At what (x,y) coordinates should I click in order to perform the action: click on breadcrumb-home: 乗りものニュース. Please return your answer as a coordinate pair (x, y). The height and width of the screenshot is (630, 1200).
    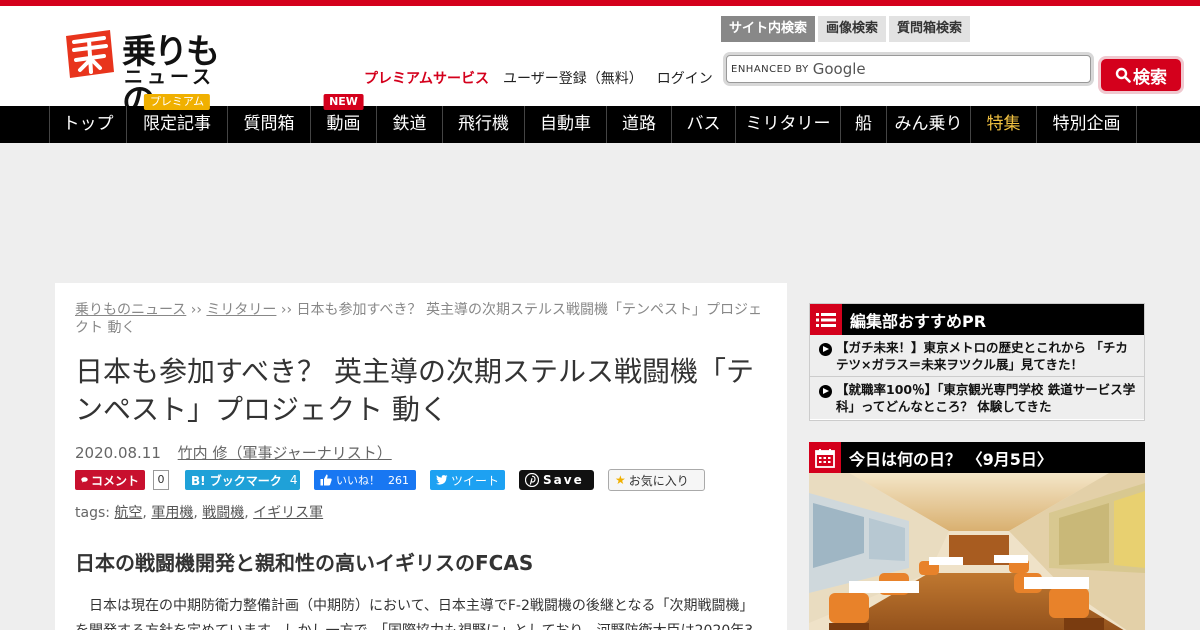
    Looking at the image, I should click on (130, 310).